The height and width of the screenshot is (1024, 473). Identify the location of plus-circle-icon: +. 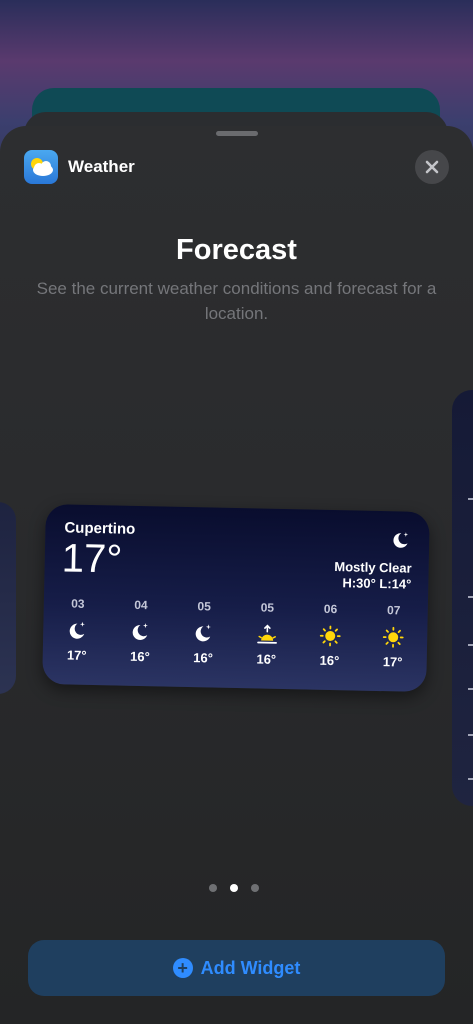
(182, 968).